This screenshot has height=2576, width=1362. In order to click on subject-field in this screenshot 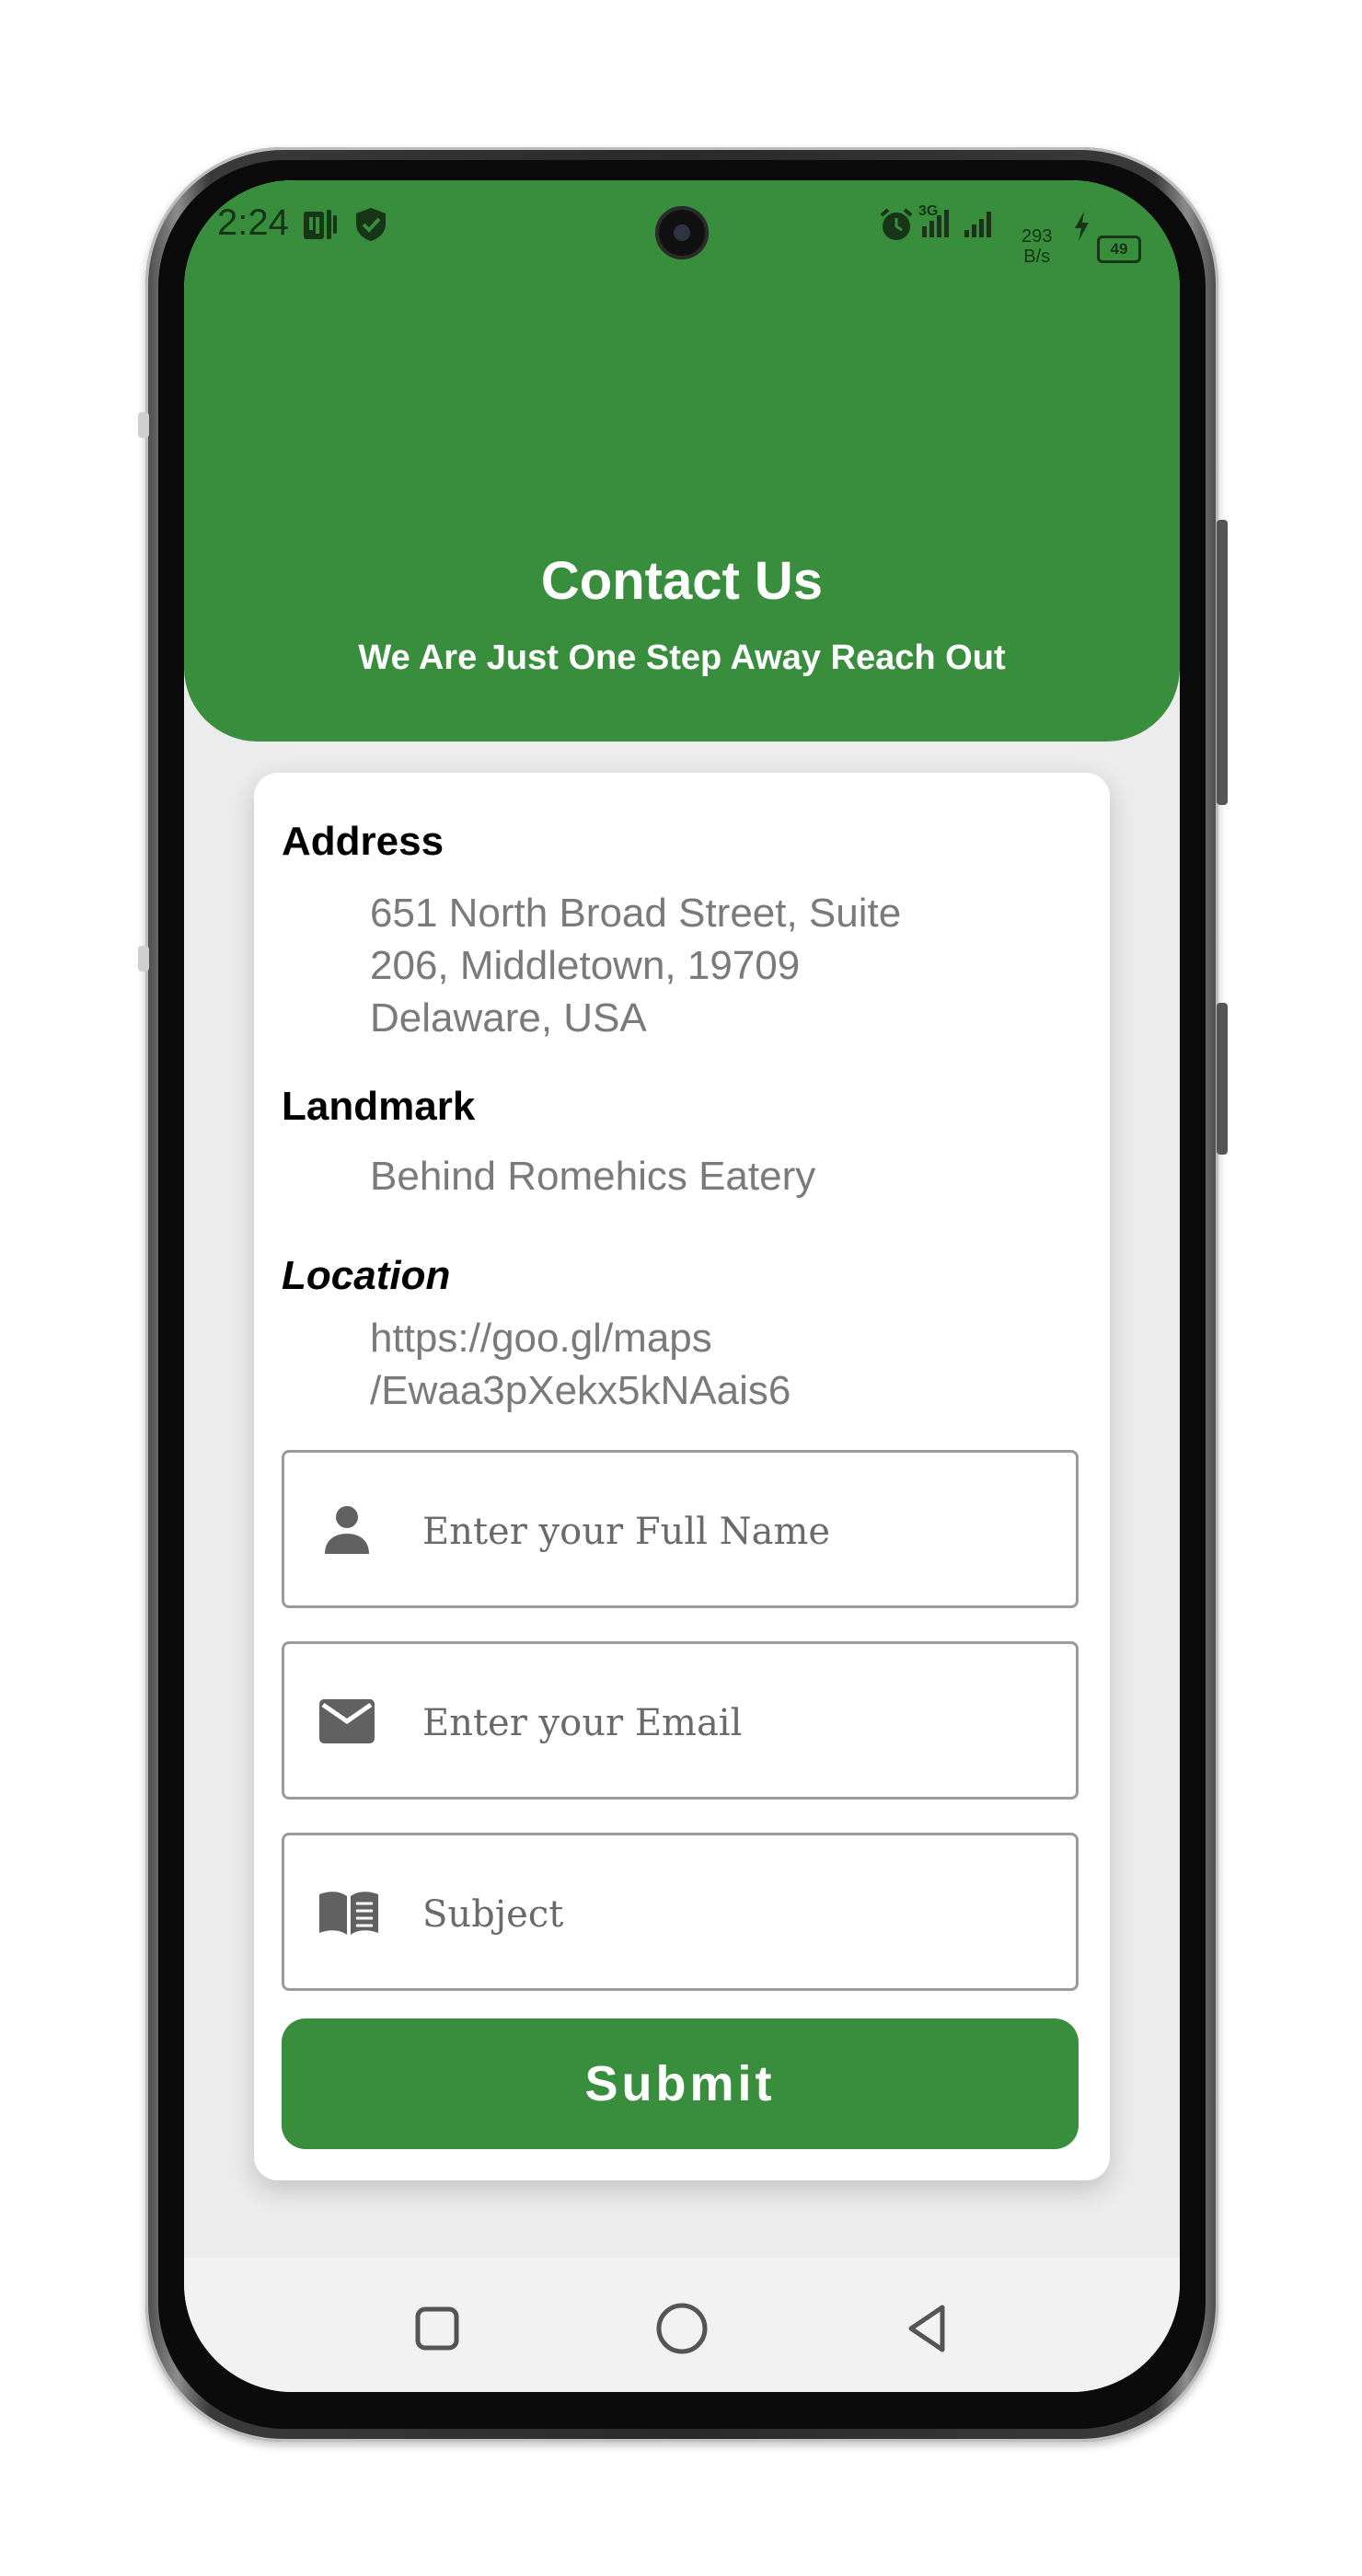, I will do `click(680, 1912)`.